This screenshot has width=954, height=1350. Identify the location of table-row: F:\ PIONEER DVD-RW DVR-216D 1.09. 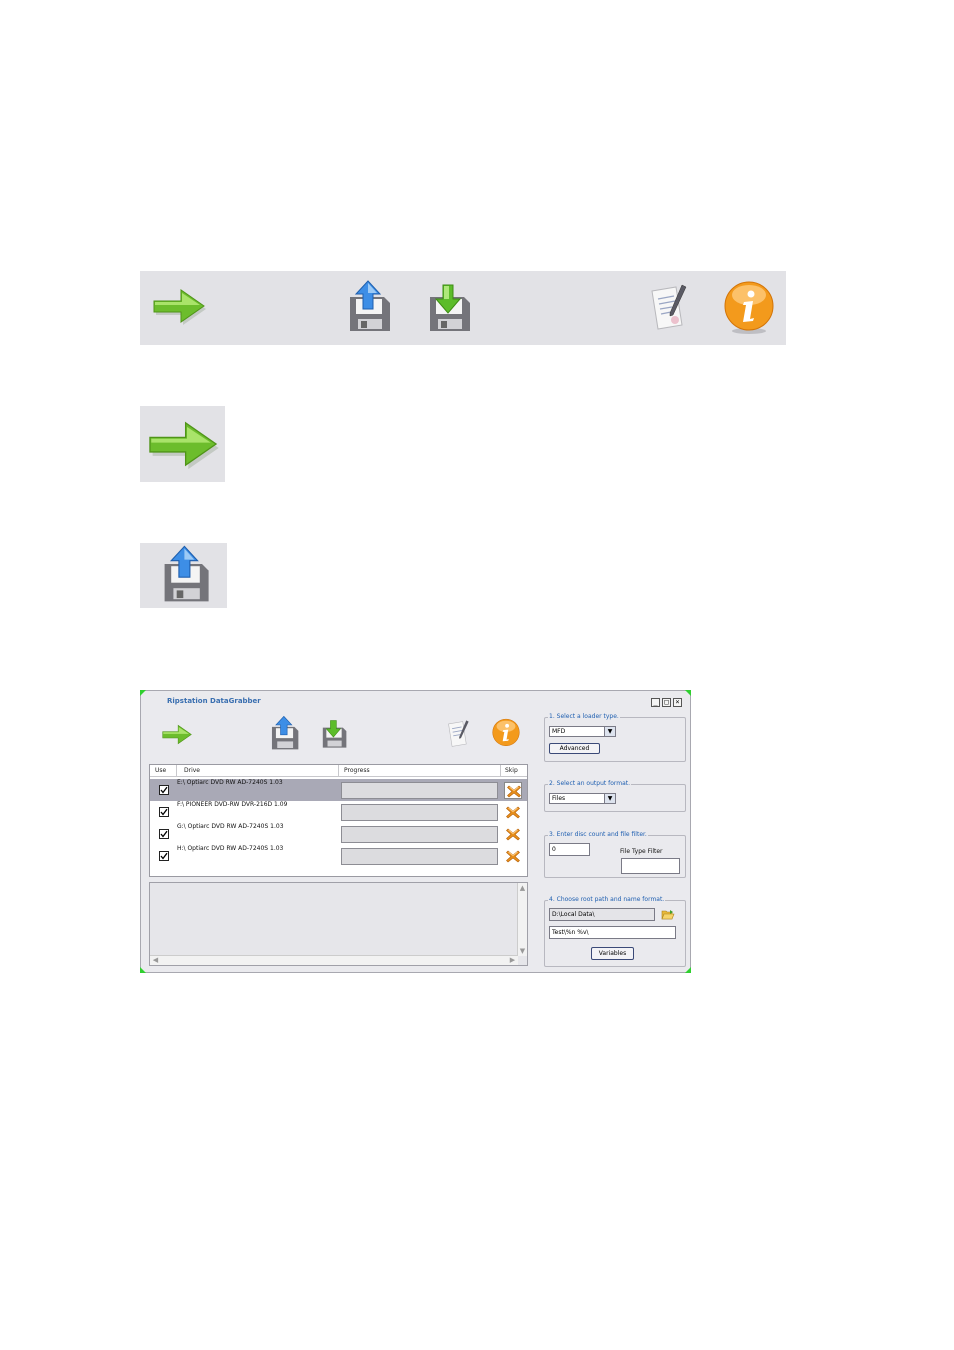
(338, 812).